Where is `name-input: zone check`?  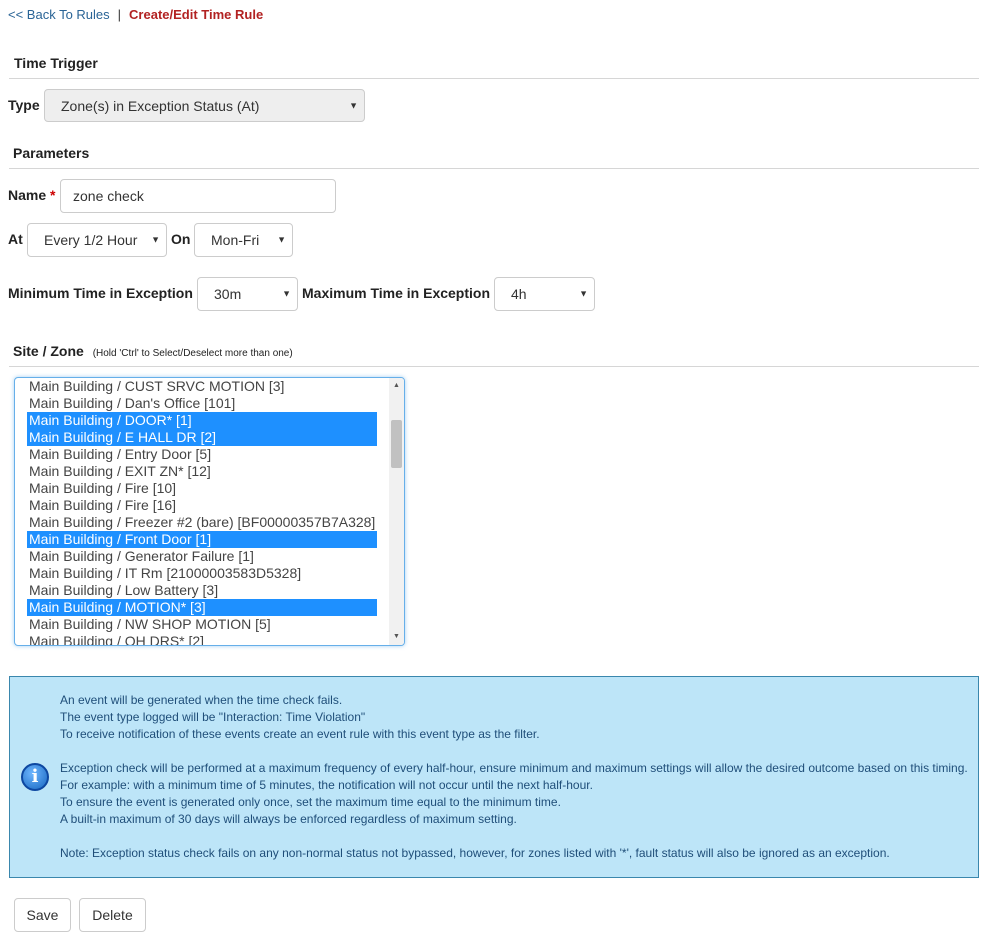 name-input: zone check is located at coordinates (198, 196).